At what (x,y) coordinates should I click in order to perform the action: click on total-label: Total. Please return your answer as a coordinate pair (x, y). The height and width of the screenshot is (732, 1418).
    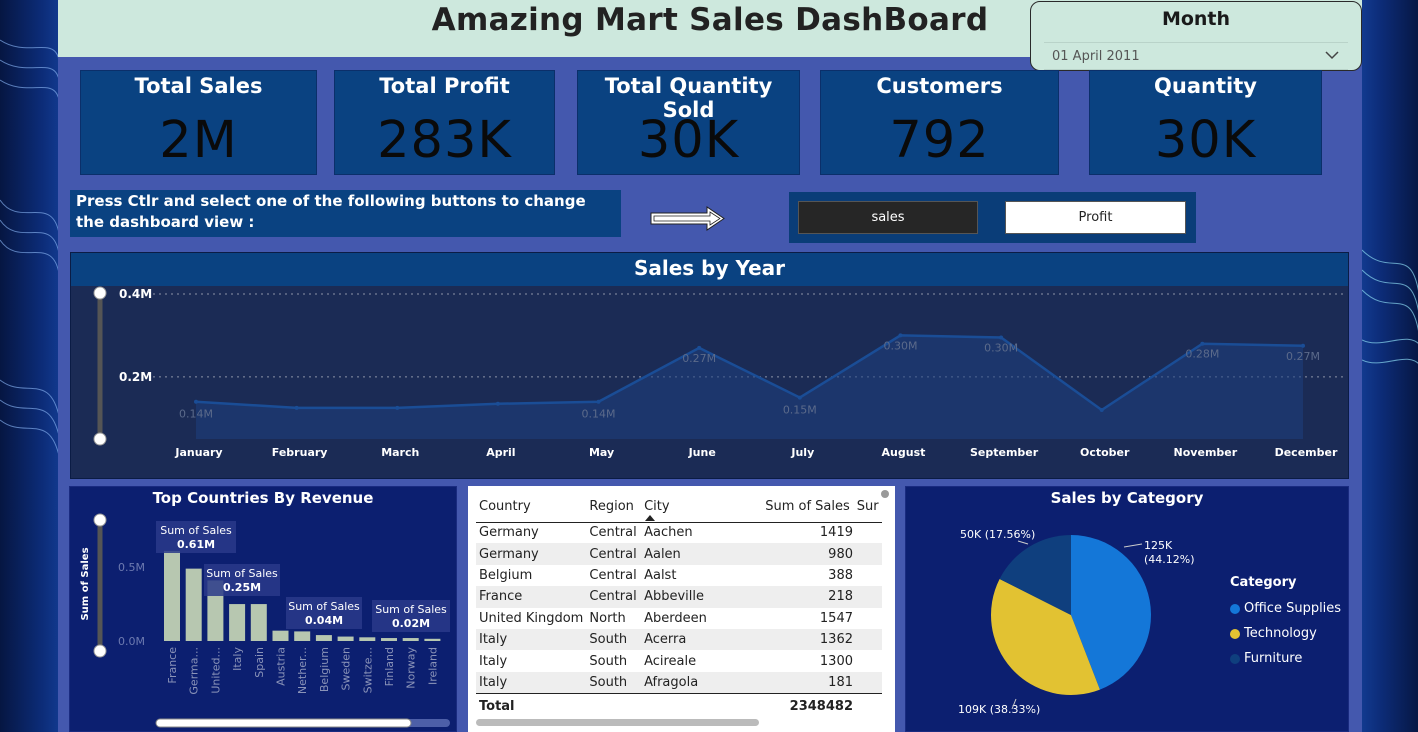
    Looking at the image, I should click on (609, 706).